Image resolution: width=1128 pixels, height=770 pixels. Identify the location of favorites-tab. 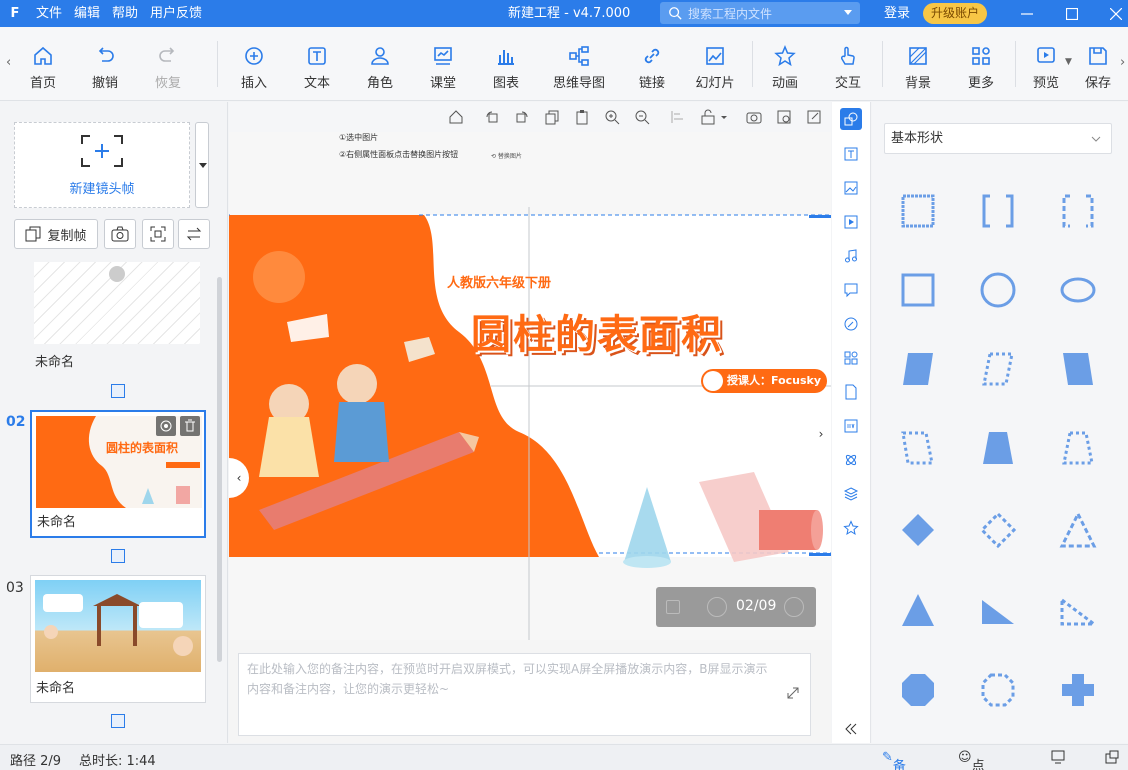
(851, 528).